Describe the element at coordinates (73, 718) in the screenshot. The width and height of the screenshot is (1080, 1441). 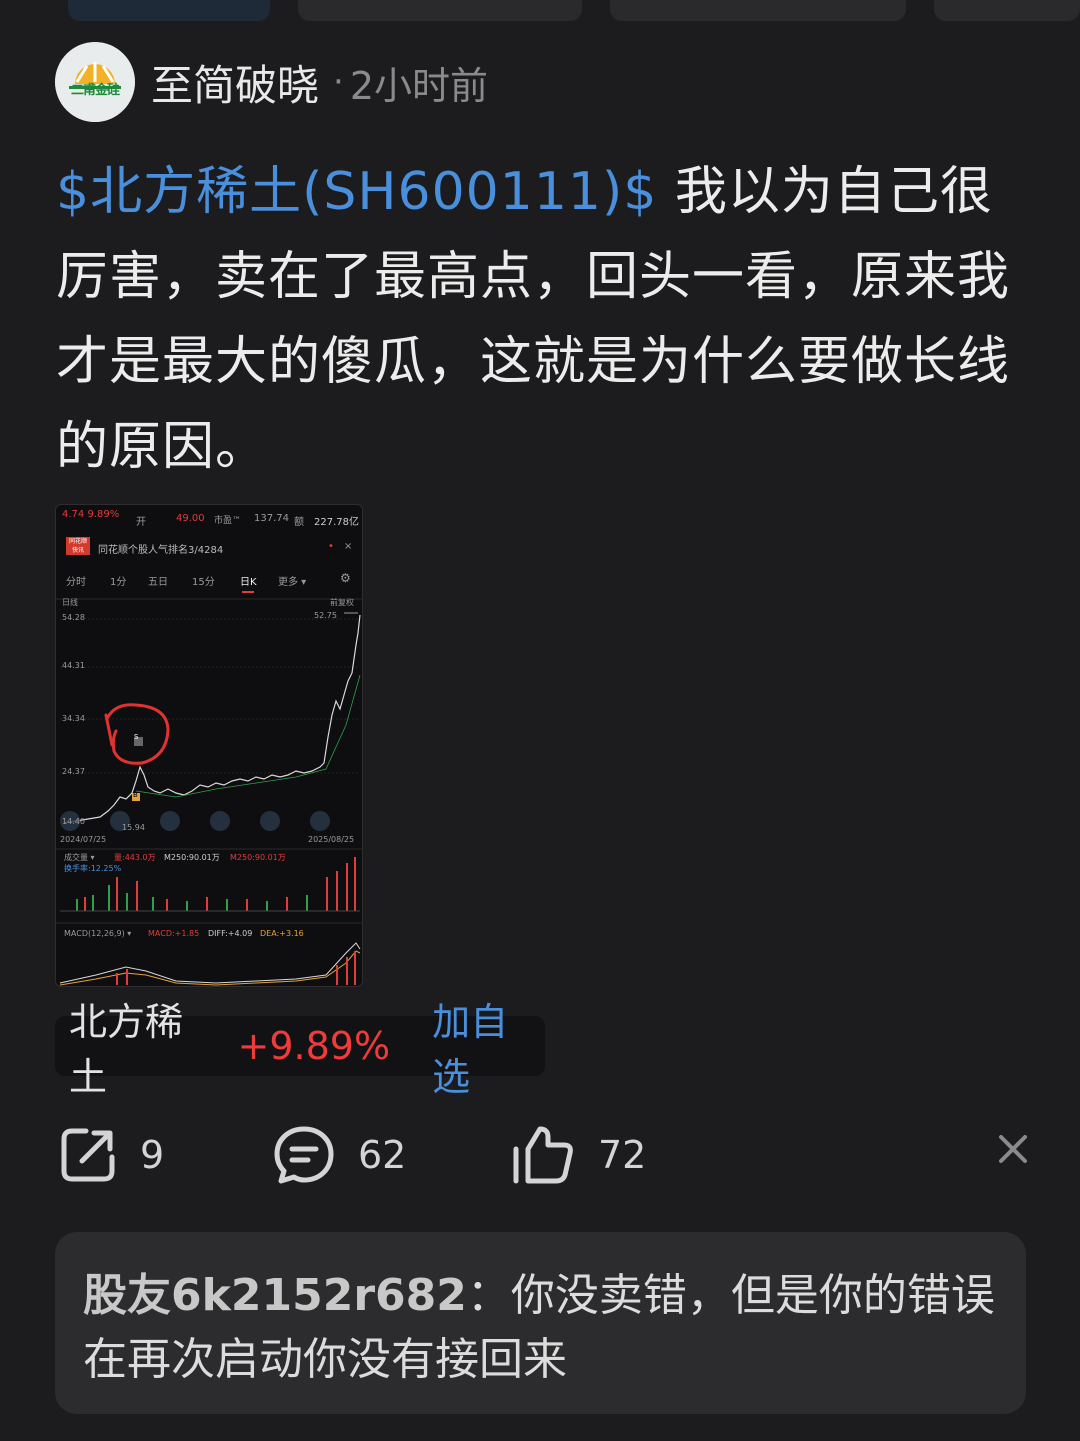
I see `y-tick: 34.34` at that location.